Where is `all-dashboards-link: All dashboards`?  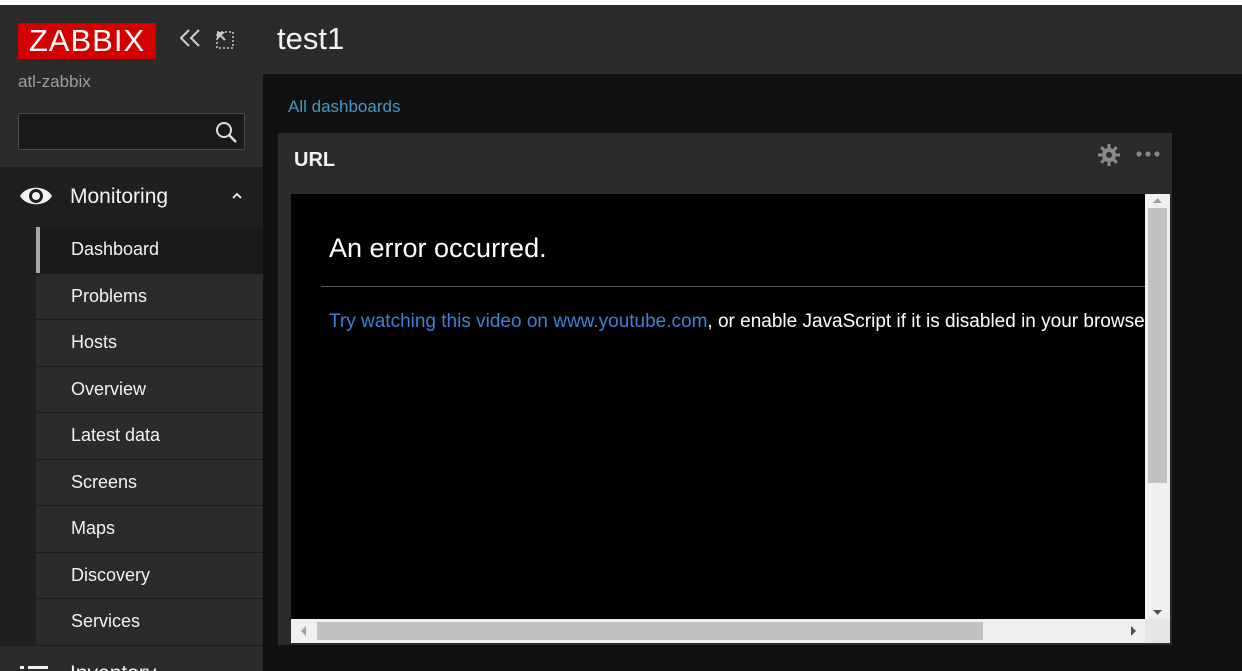 all-dashboards-link: All dashboards is located at coordinates (344, 107).